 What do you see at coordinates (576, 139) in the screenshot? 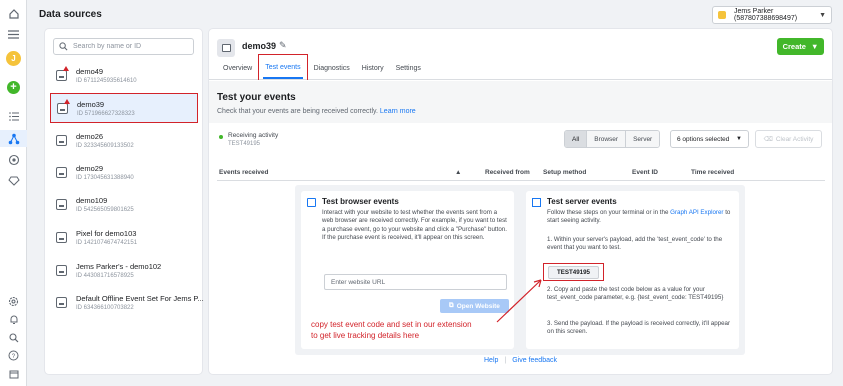
I see `filter-all: All` at bounding box center [576, 139].